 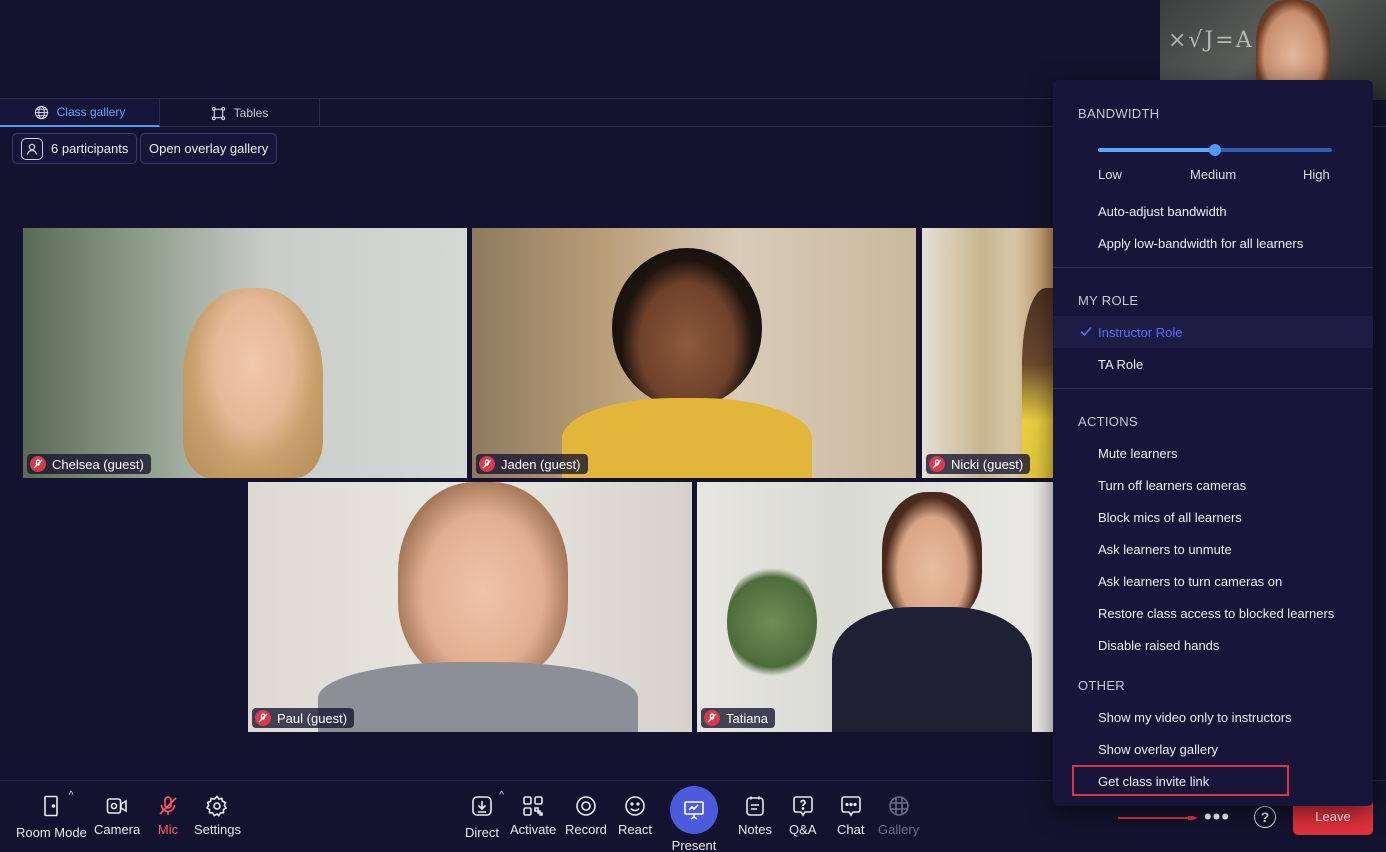 What do you see at coordinates (478, 697) in the screenshot?
I see `participant-hoodie` at bounding box center [478, 697].